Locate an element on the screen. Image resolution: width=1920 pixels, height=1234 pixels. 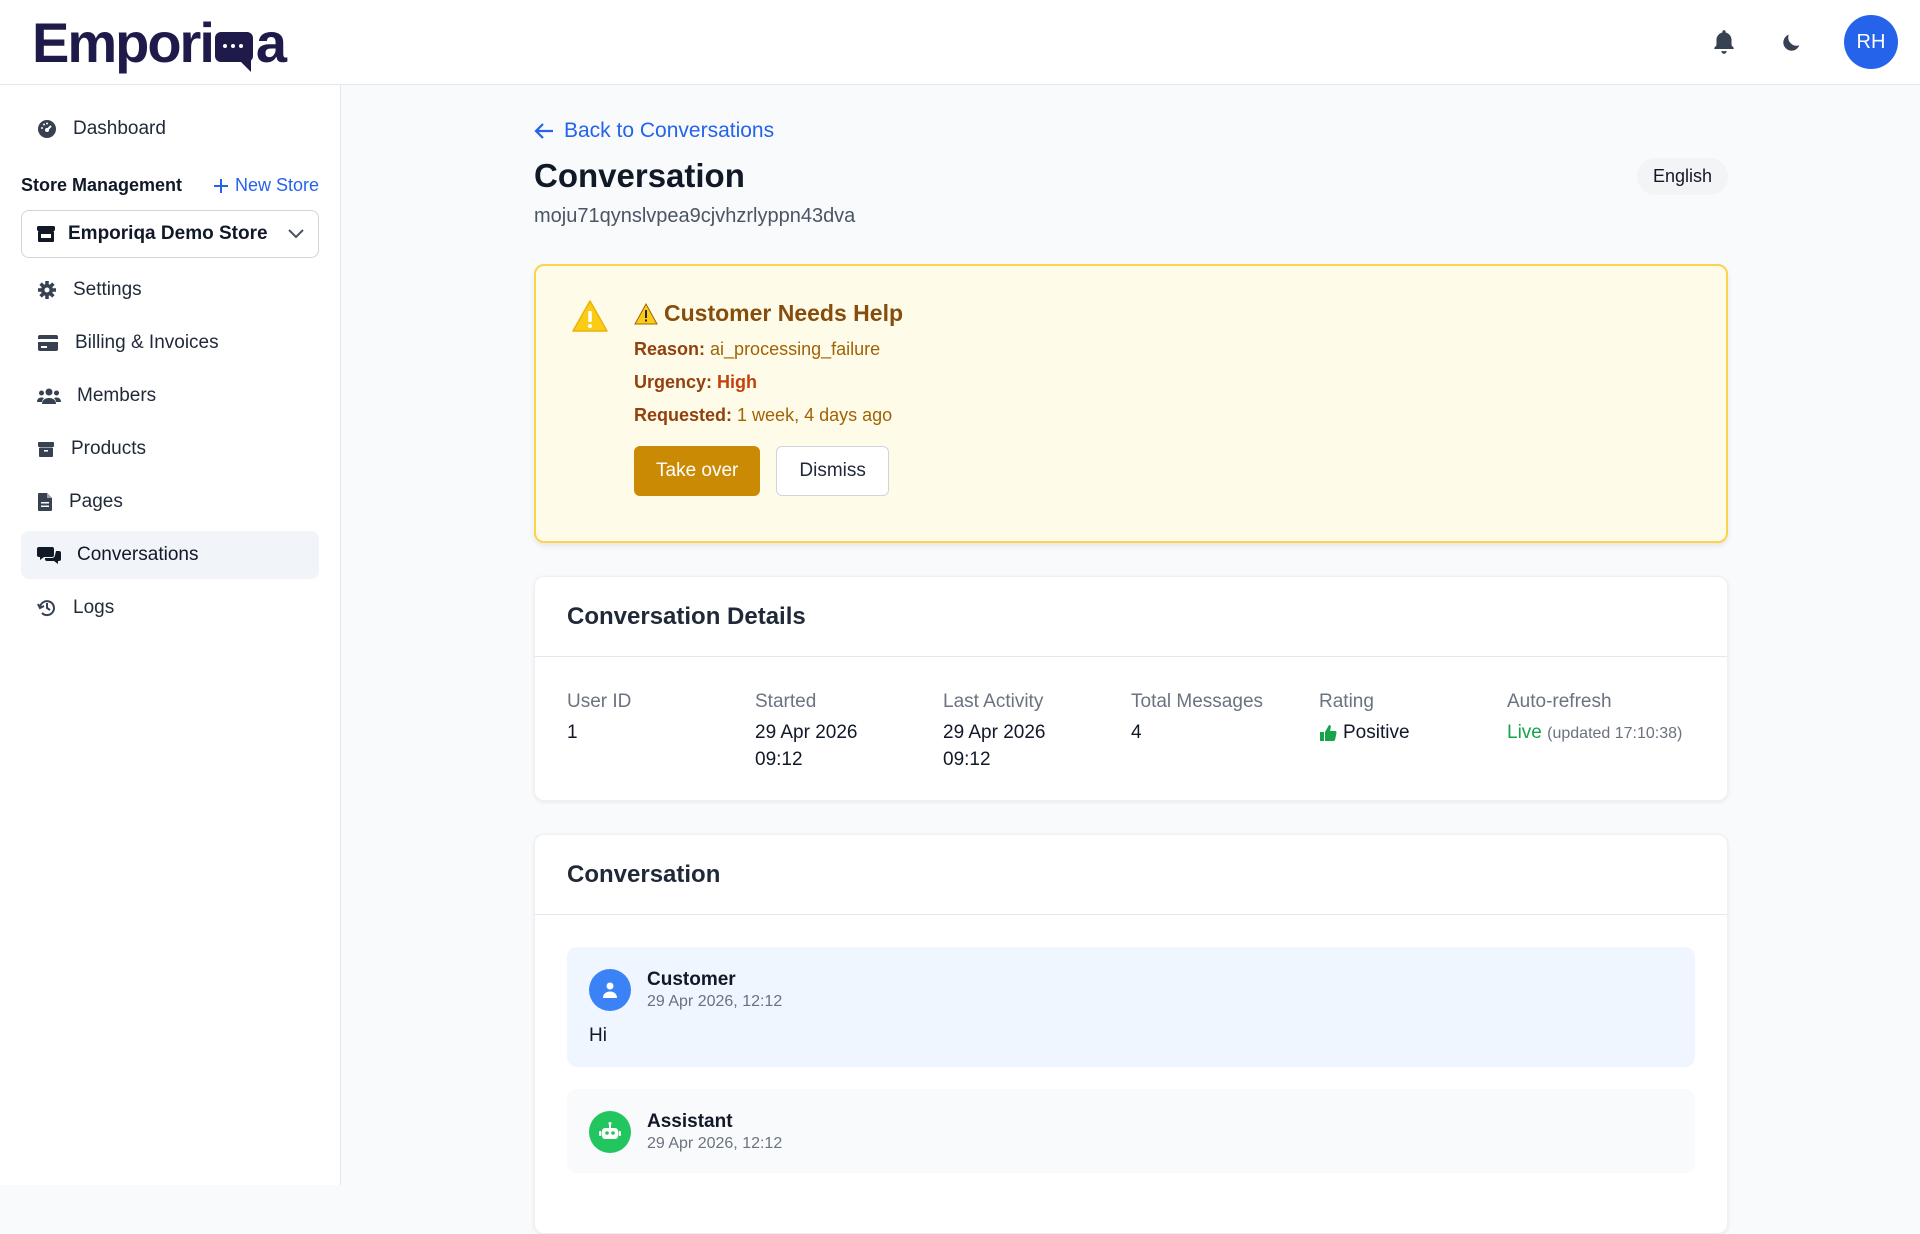
urgency-value: High is located at coordinates (737, 382).